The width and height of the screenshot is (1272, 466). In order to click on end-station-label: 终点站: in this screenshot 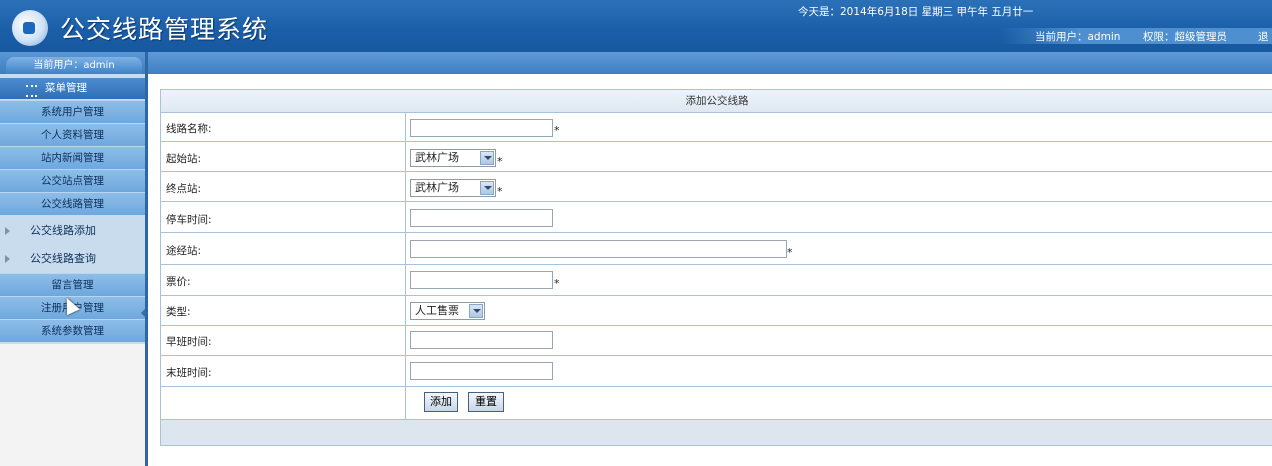, I will do `click(184, 189)`.